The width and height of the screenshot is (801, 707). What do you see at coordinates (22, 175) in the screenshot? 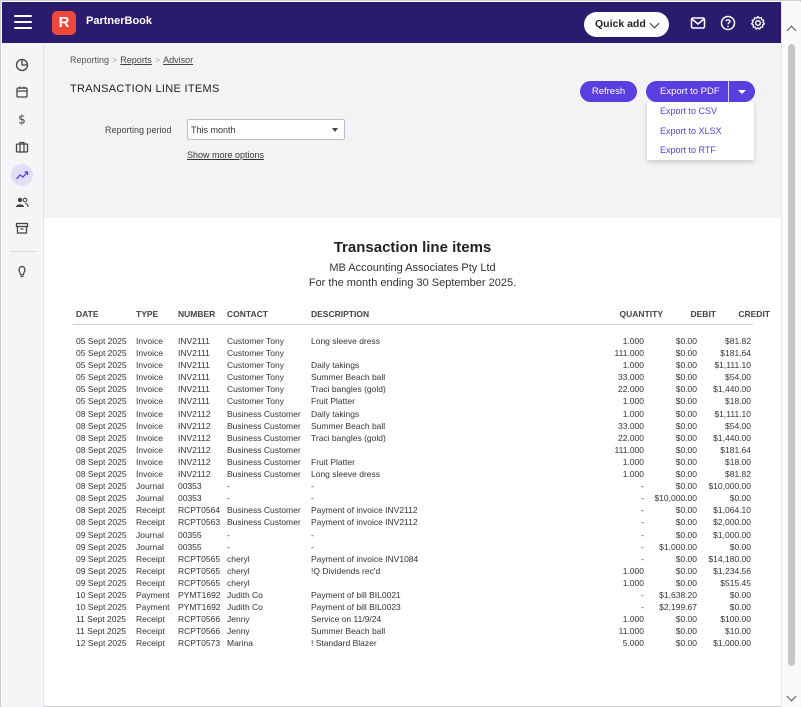
I see `reporting-icon` at bounding box center [22, 175].